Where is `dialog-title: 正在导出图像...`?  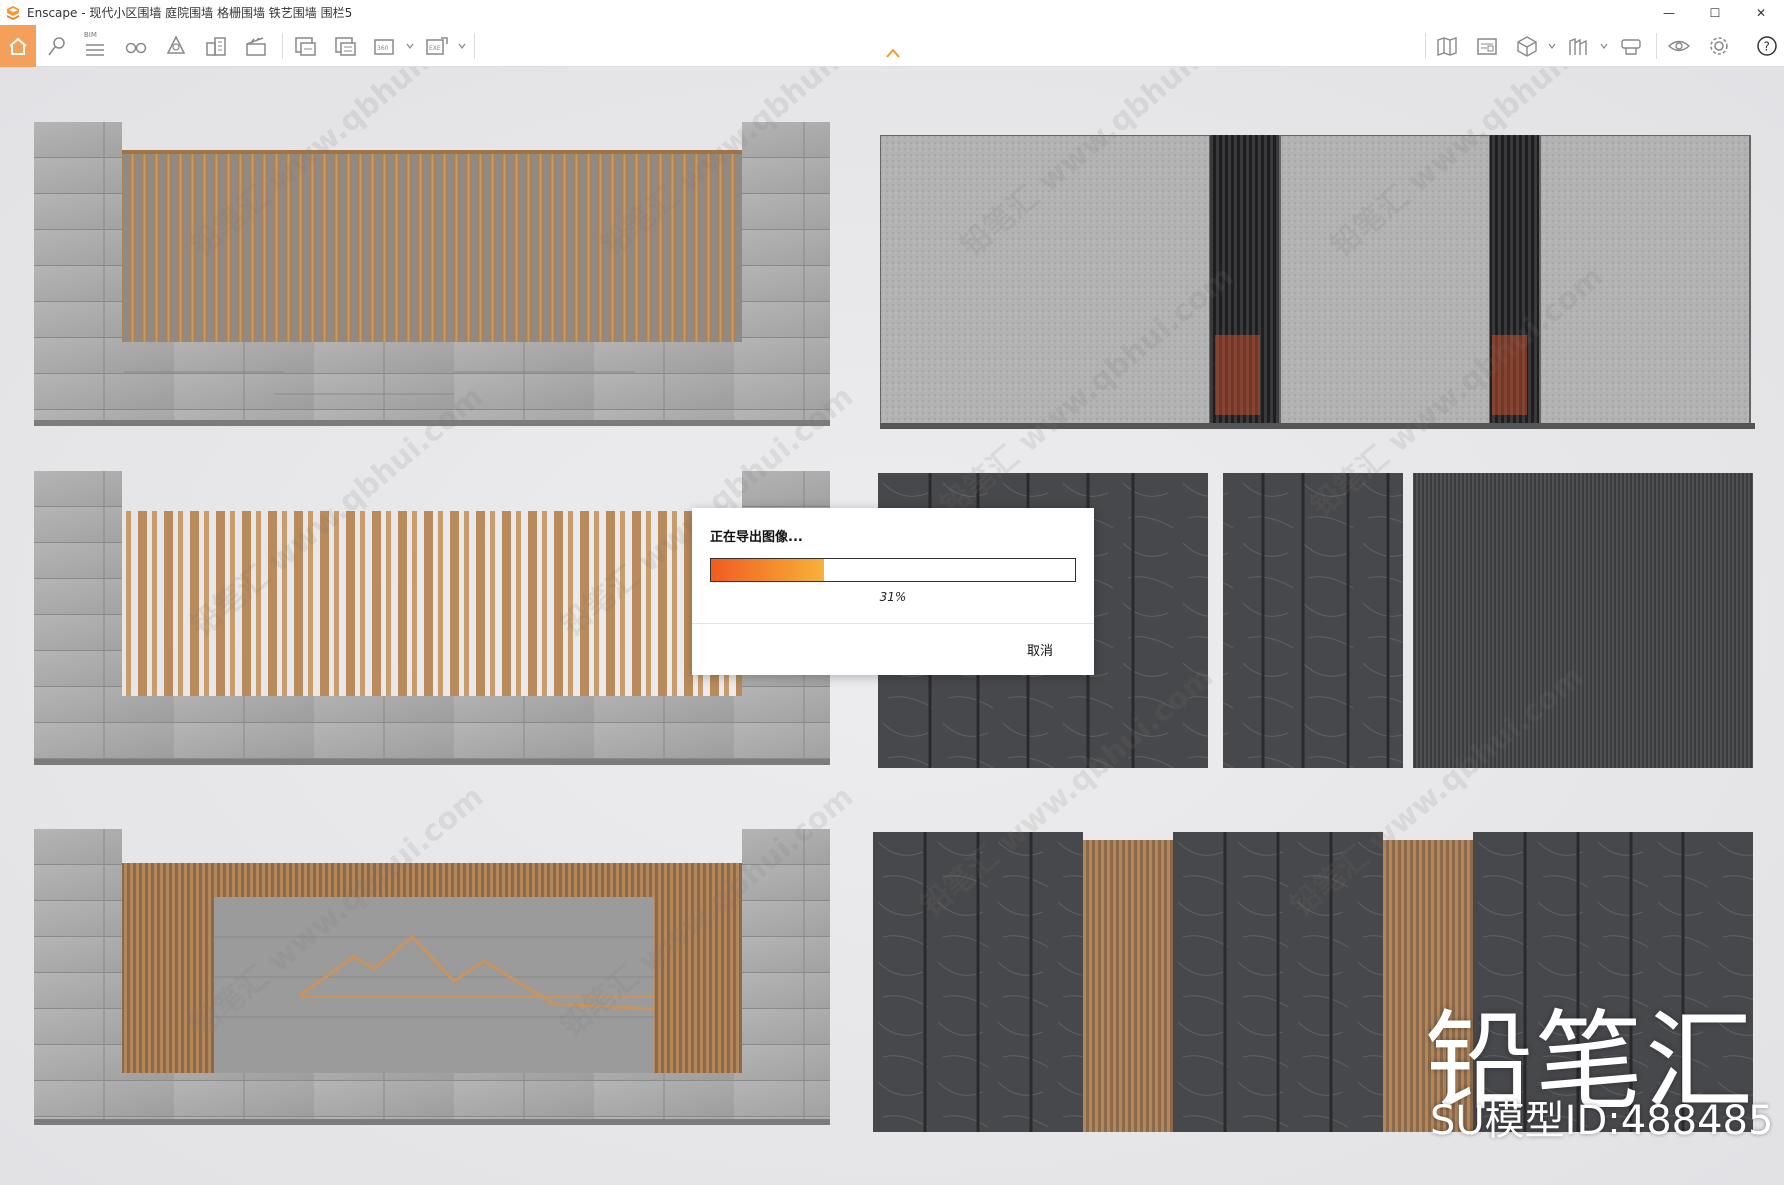
dialog-title: 正在导出图像... is located at coordinates (756, 537).